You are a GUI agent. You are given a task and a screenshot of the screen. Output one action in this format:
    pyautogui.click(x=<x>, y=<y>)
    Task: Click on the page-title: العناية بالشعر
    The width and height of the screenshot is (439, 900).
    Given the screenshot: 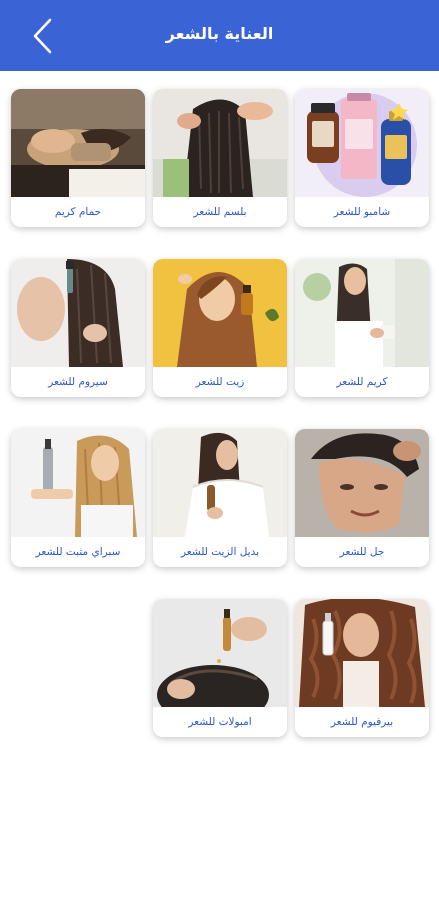 What is the action you would take?
    pyautogui.click(x=219, y=33)
    